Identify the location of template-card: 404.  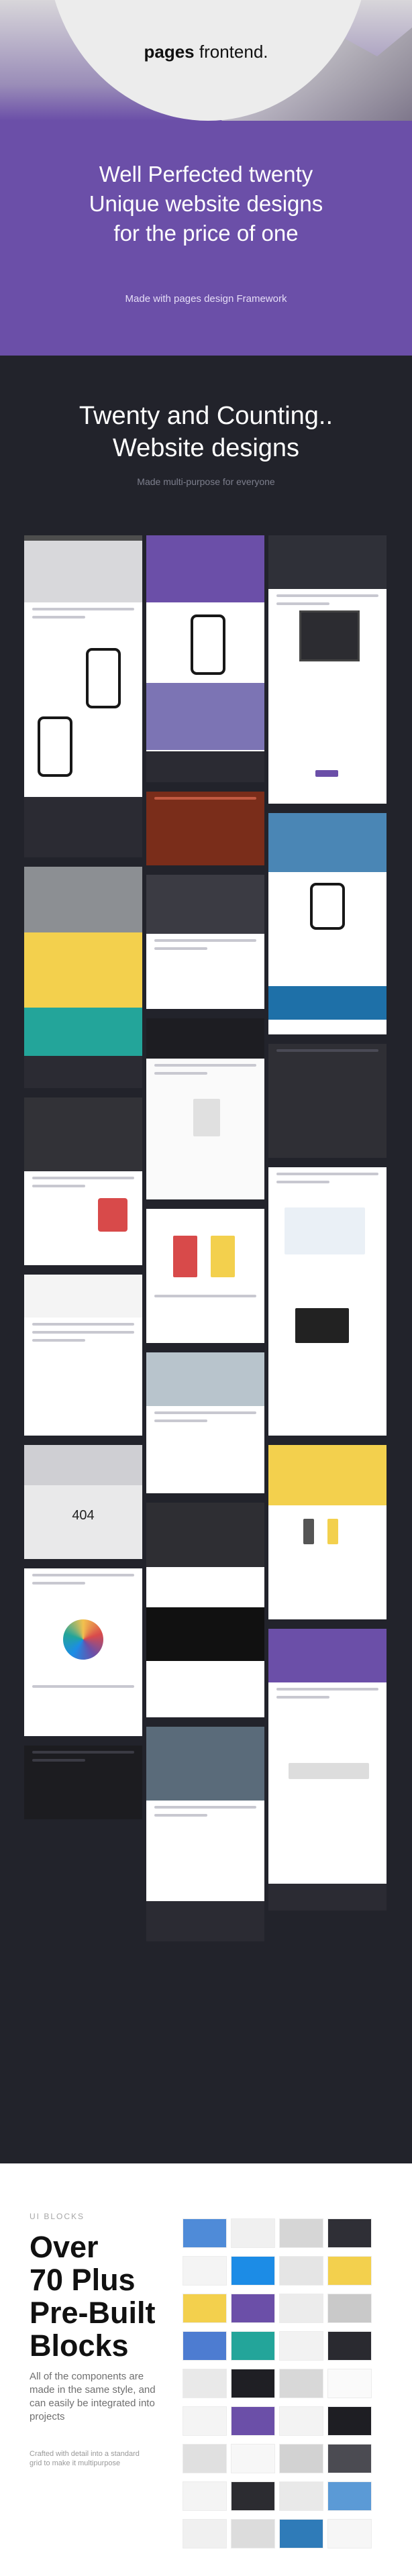
(83, 1502).